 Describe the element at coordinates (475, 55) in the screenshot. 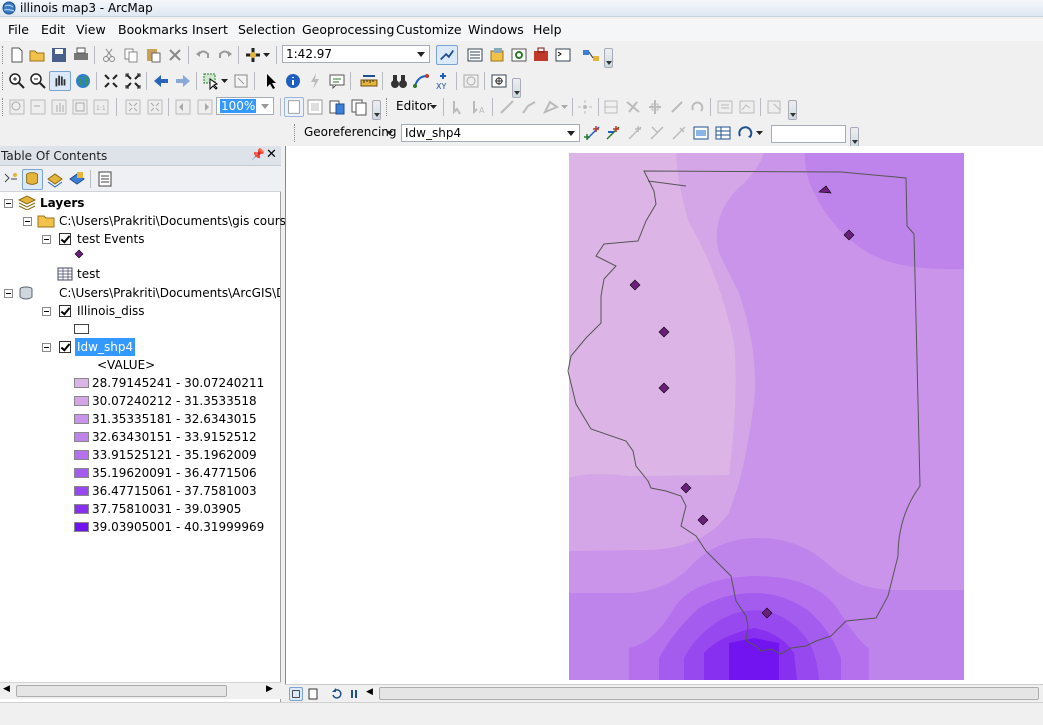

I see `table-of-contents-icon` at that location.